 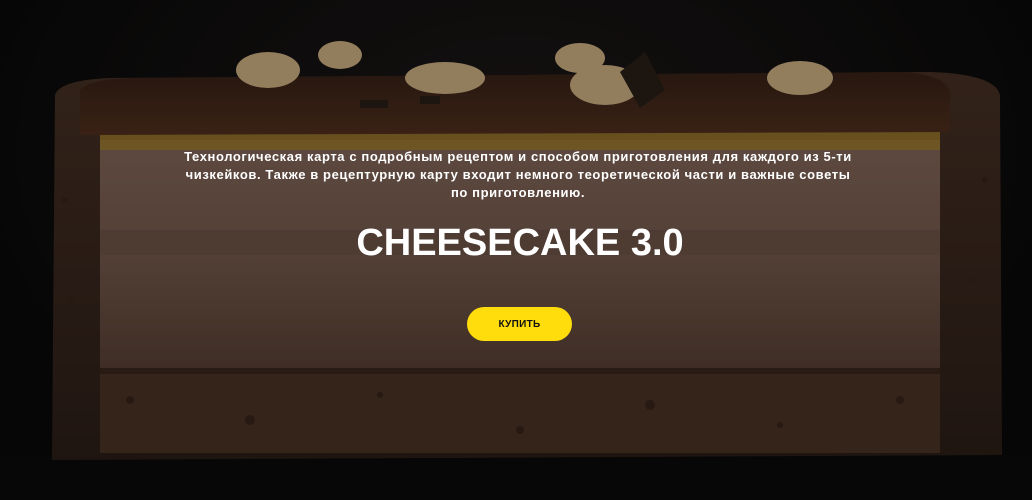 What do you see at coordinates (520, 243) in the screenshot?
I see `product-title: CHEESECAKE 3.0` at bounding box center [520, 243].